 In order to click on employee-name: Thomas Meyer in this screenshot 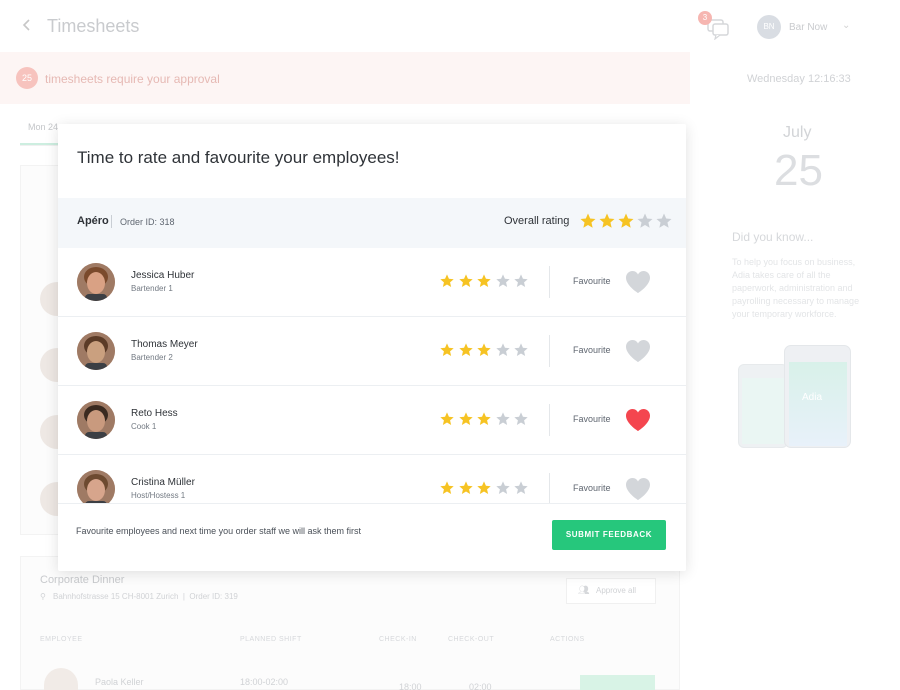, I will do `click(164, 344)`.